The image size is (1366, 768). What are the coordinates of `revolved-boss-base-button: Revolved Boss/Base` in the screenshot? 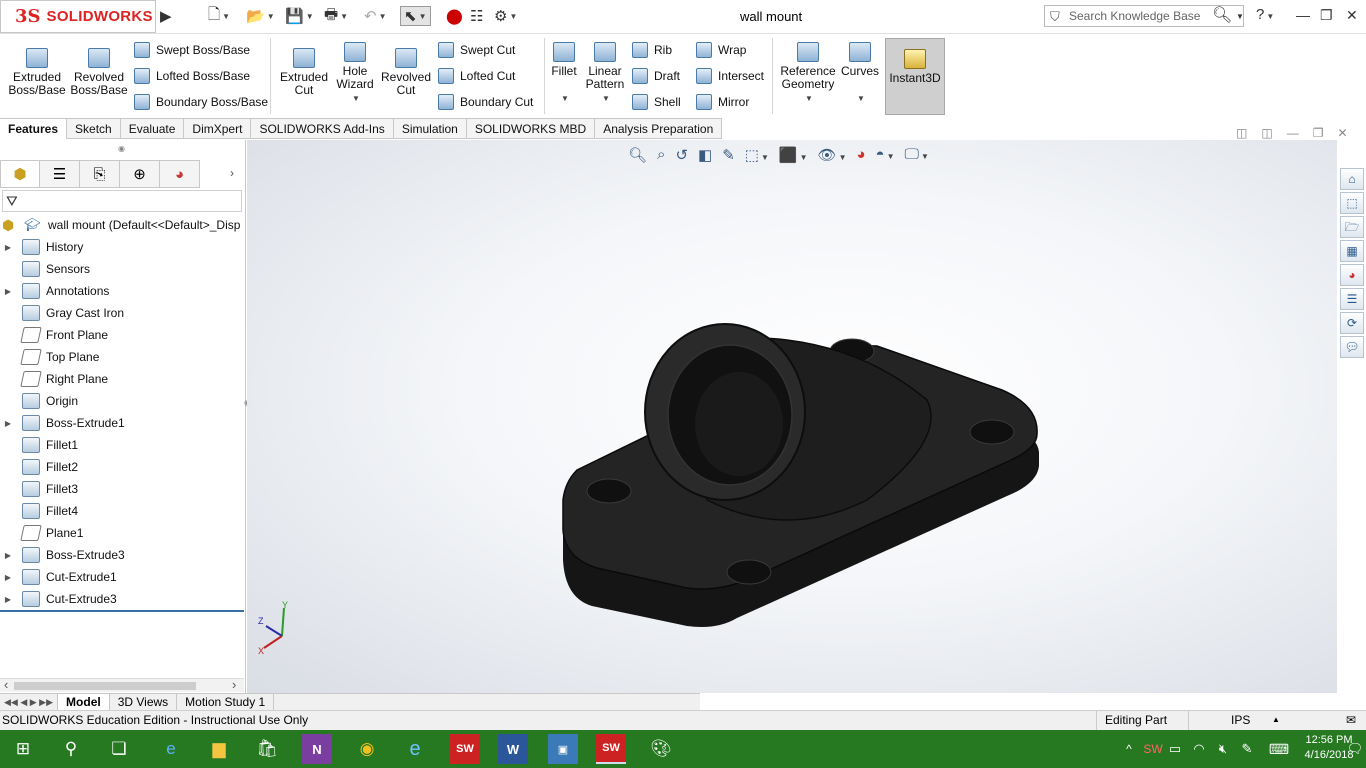 It's located at (99, 72).